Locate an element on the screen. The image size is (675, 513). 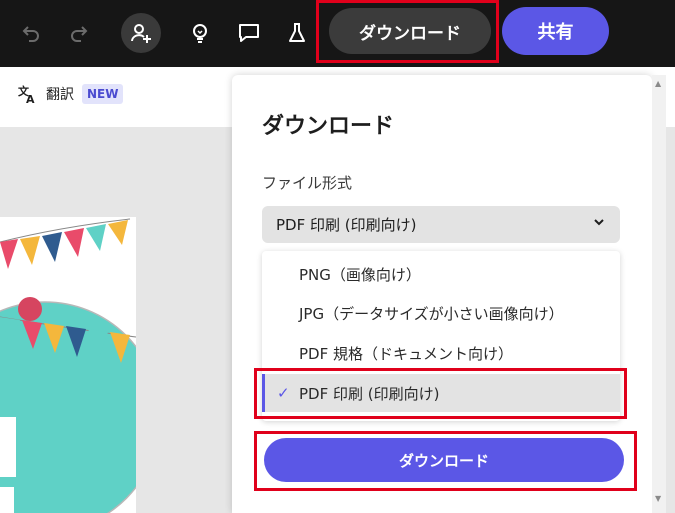
flask-icon is located at coordinates (297, 33).